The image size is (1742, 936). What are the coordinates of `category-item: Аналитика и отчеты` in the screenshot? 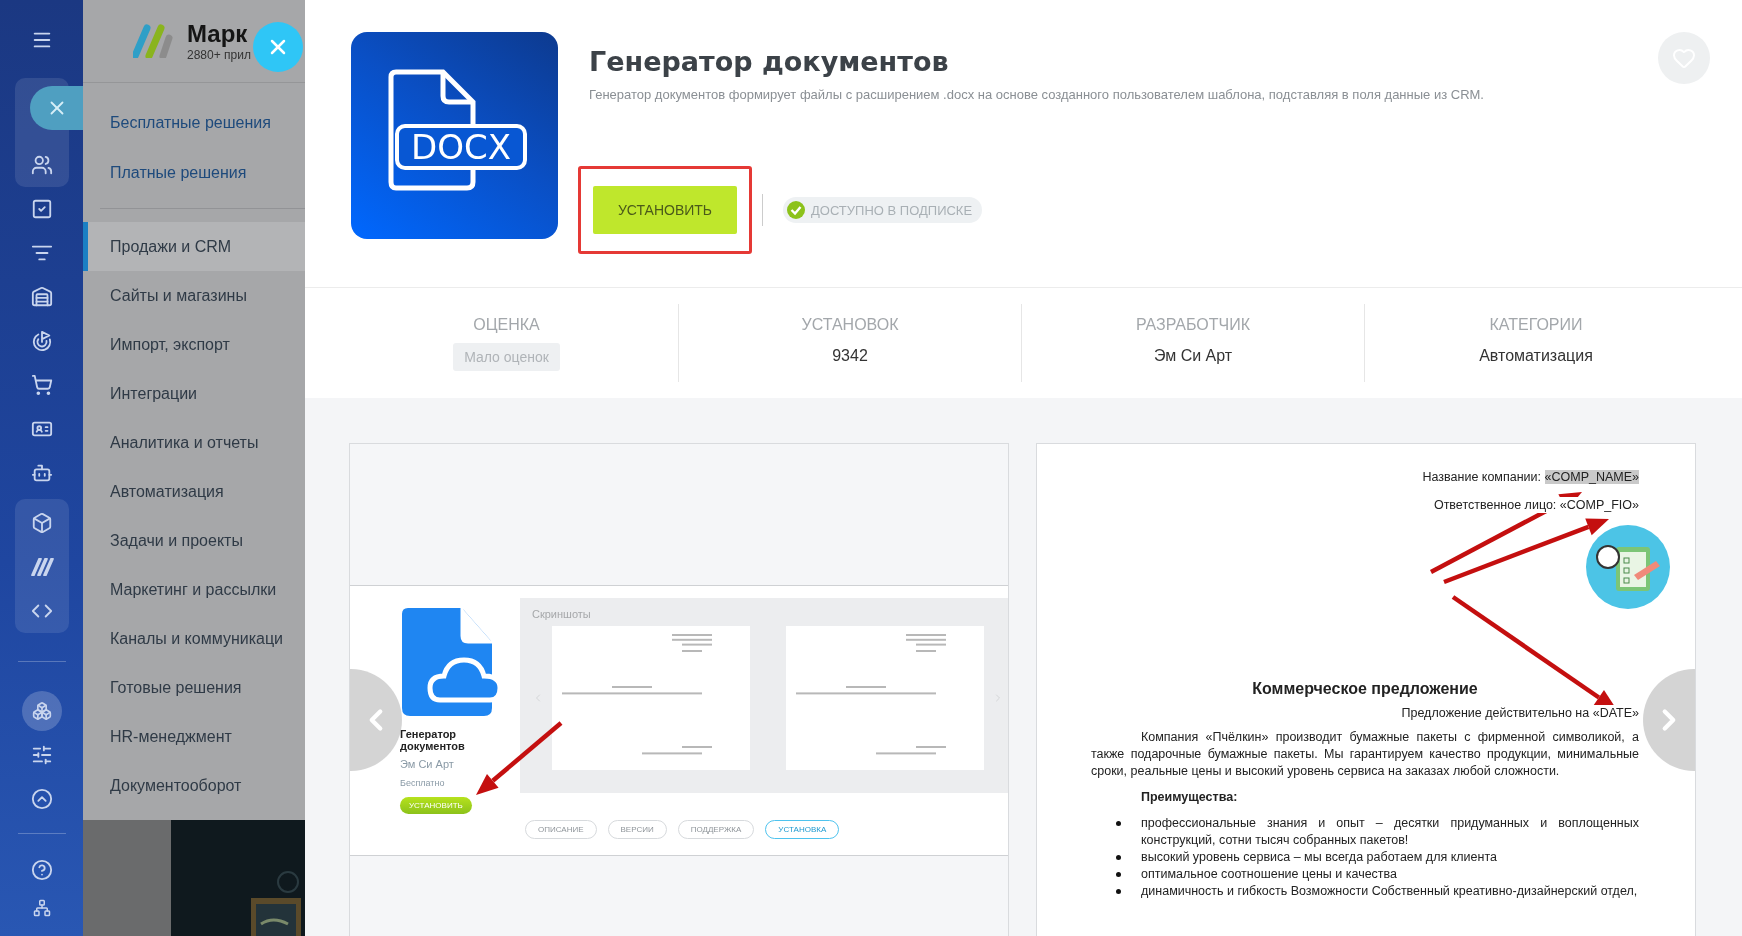 It's located at (194, 442).